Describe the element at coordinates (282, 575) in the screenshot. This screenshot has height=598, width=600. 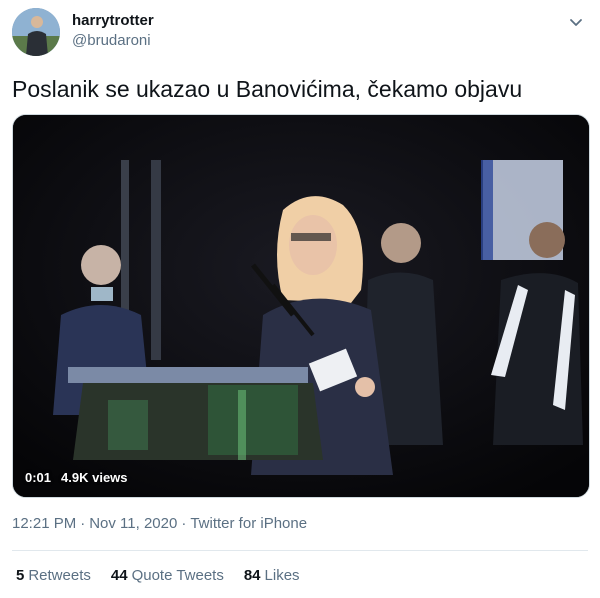
I see `likes-label: Likes` at that location.